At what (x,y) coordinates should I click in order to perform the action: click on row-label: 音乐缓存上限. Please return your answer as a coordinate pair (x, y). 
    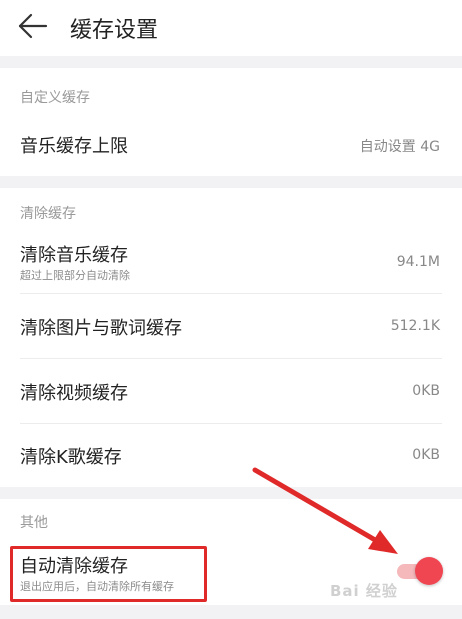
    Looking at the image, I should click on (74, 146).